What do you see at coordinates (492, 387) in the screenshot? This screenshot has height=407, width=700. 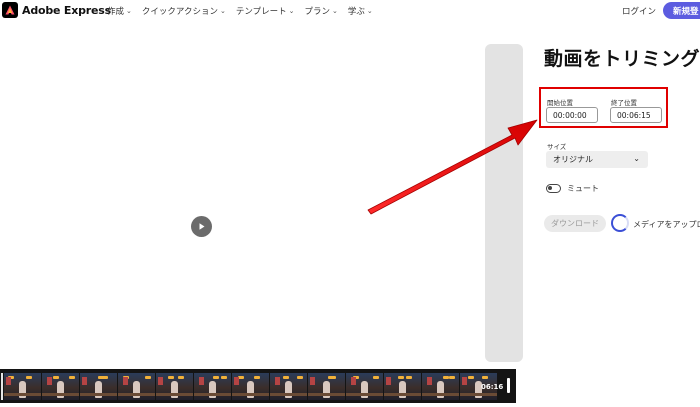 I see `duration-label: 06:16` at bounding box center [492, 387].